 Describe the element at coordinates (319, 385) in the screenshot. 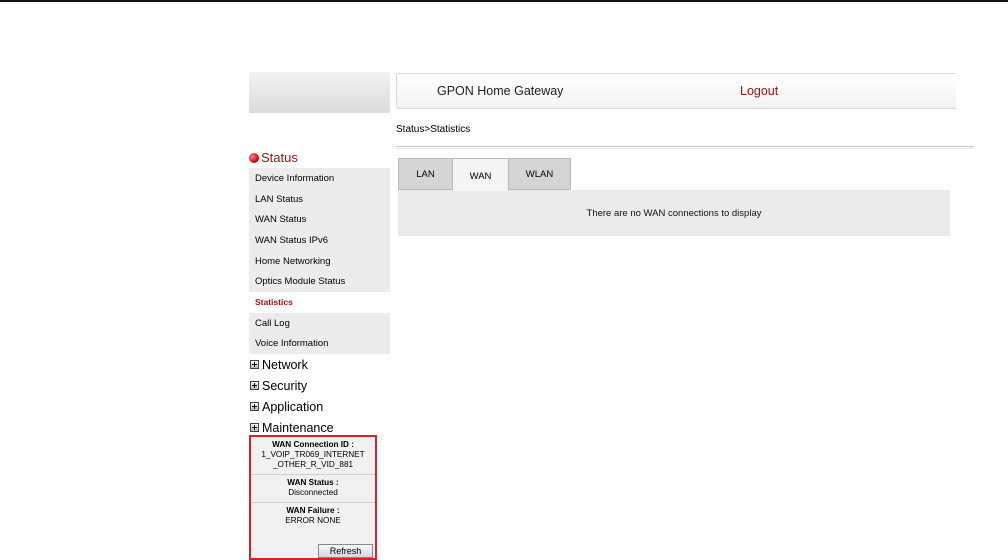

I see `sidebar-section-security: Security` at that location.